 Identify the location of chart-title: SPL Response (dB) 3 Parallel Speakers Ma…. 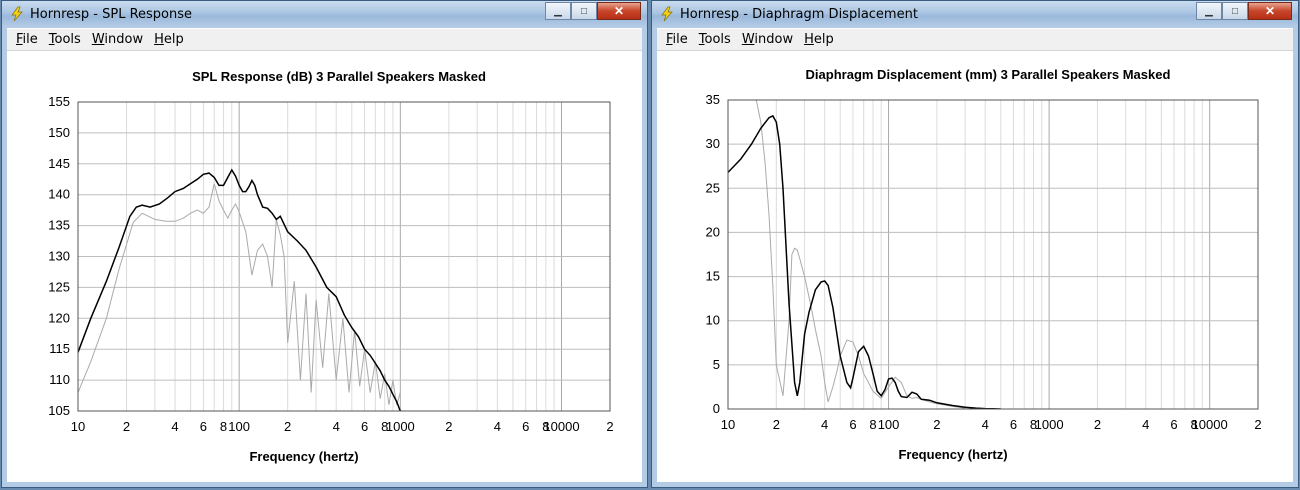
(339, 76).